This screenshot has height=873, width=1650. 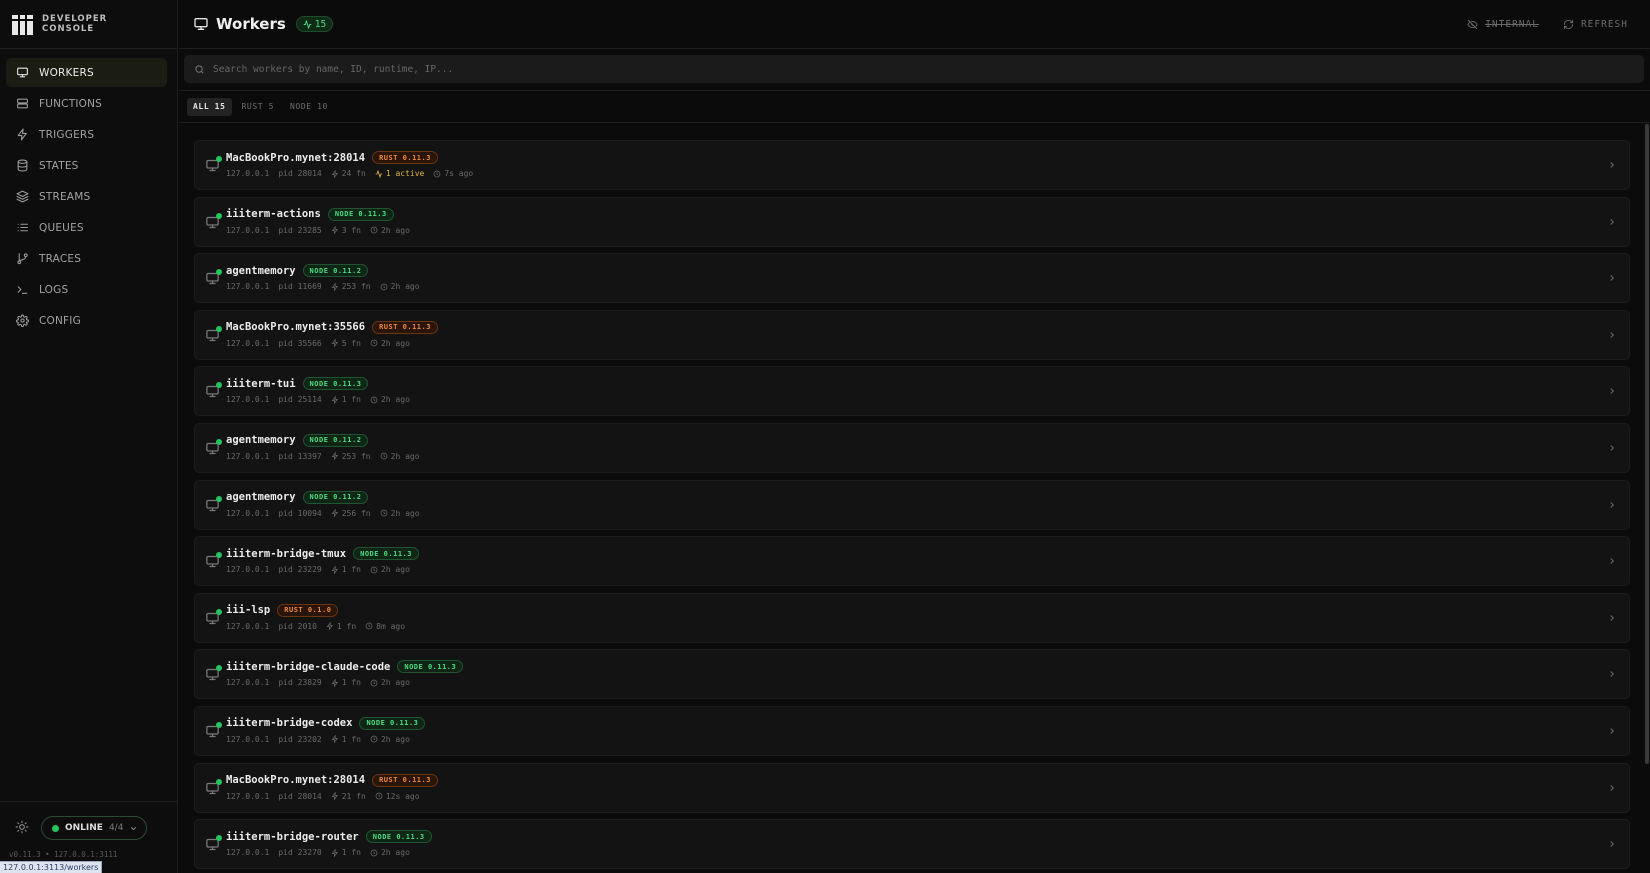 What do you see at coordinates (318, 399) in the screenshot?
I see `worker-meta: 127.0.0.1 pid 25114 1 fn 2h ago` at bounding box center [318, 399].